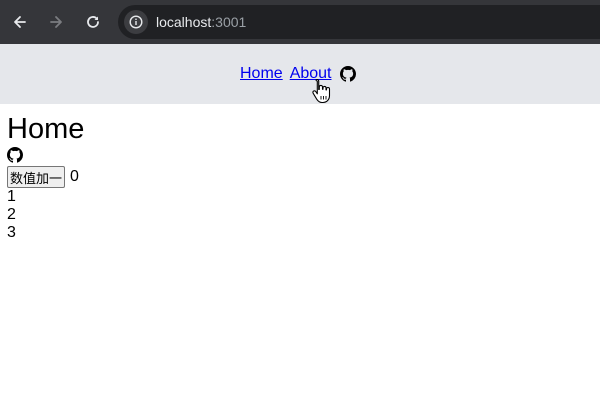 The image size is (600, 400). I want to click on nav-link-home: Home, so click(261, 74).